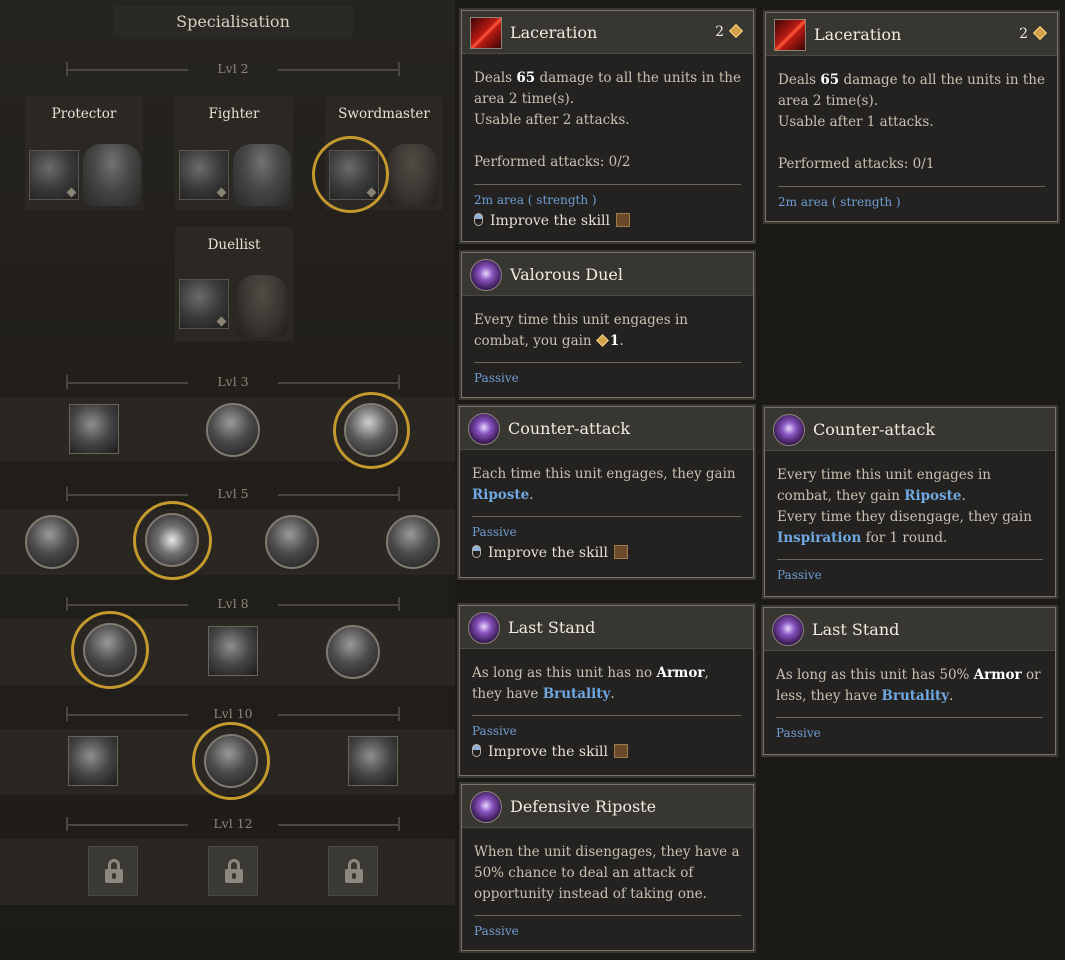 Image resolution: width=1065 pixels, height=960 pixels. I want to click on fighter-icon, so click(204, 175).